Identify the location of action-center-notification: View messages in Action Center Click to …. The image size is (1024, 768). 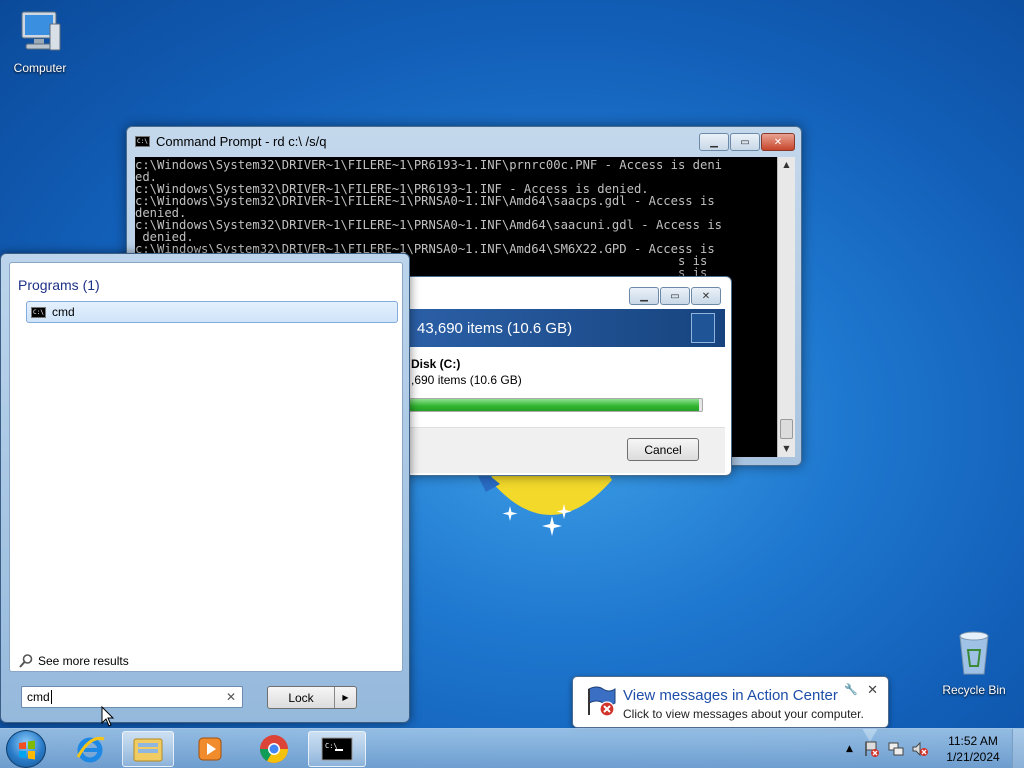
(730, 709).